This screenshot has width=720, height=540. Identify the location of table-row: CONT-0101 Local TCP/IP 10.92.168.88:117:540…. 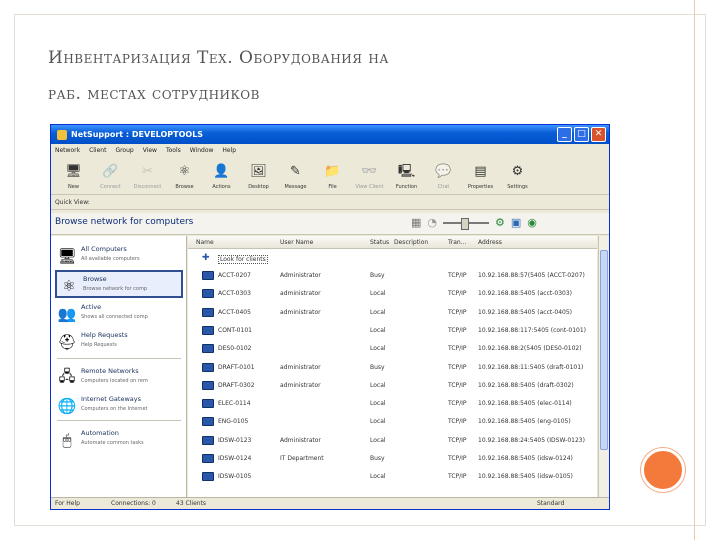
(392, 330).